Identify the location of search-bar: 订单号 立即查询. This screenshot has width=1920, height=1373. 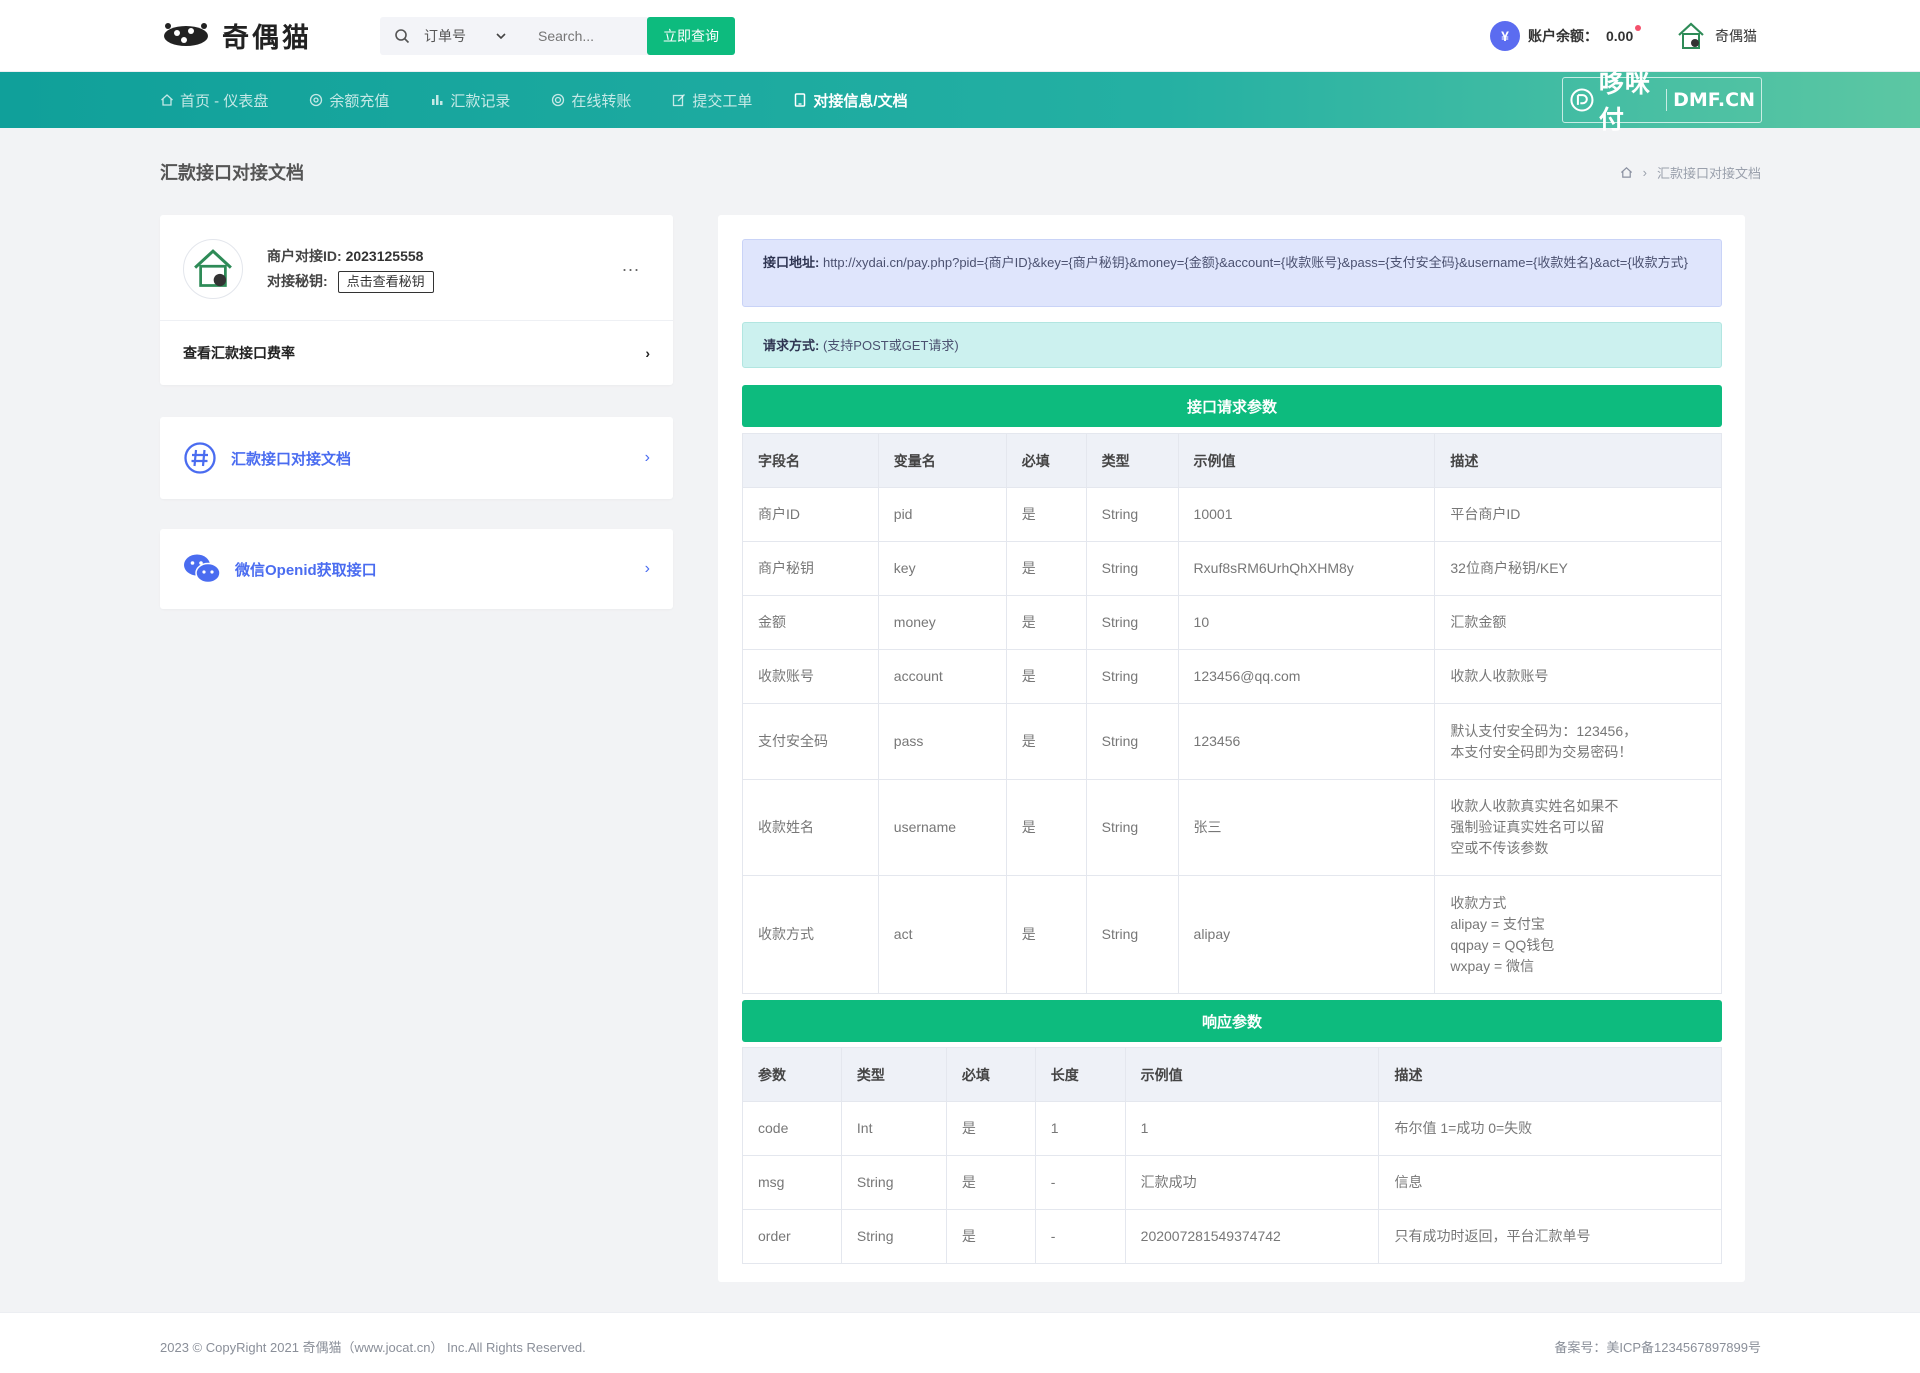
(557, 36).